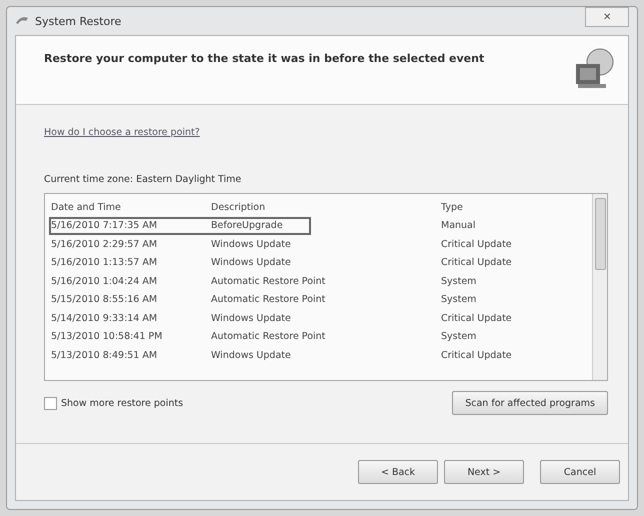 This screenshot has width=644, height=516. I want to click on window-title: System Restore, so click(78, 21).